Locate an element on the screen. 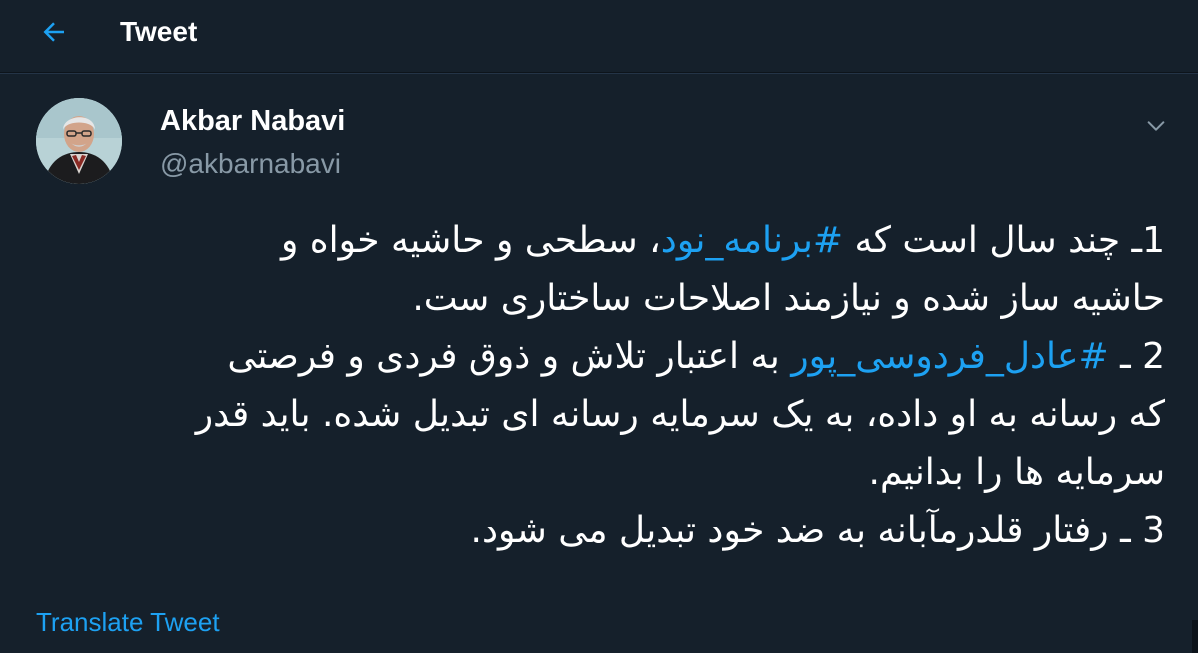 This screenshot has height=653, width=1198. tweet-text-segment: 1ـ چند سال است که is located at coordinates (1004, 240).